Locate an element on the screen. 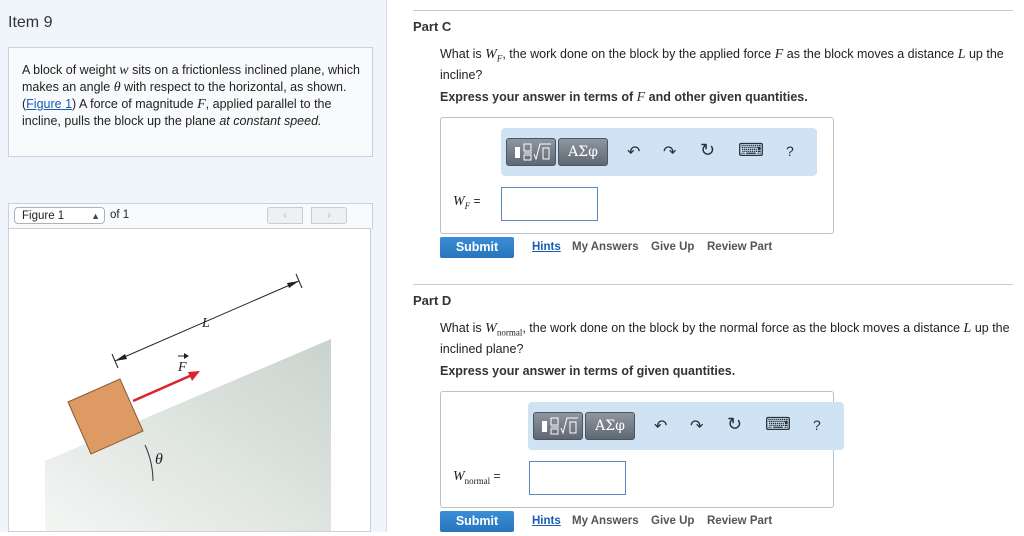 Image resolution: width=1024 pixels, height=536 pixels. force-arrow is located at coordinates (162, 388).